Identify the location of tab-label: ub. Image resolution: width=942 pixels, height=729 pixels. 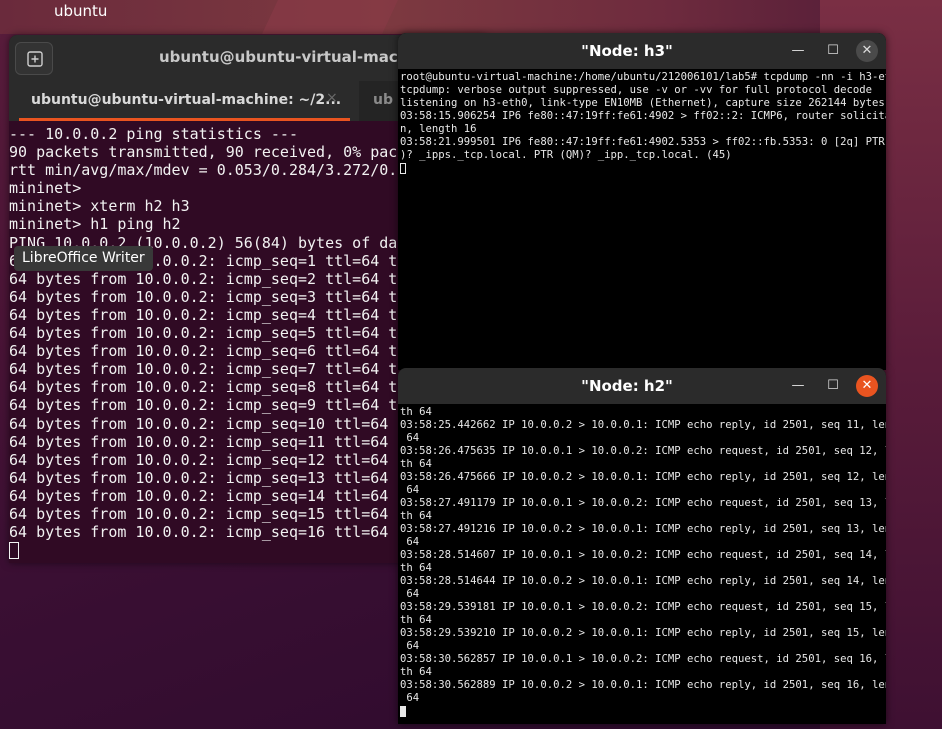
(383, 100).